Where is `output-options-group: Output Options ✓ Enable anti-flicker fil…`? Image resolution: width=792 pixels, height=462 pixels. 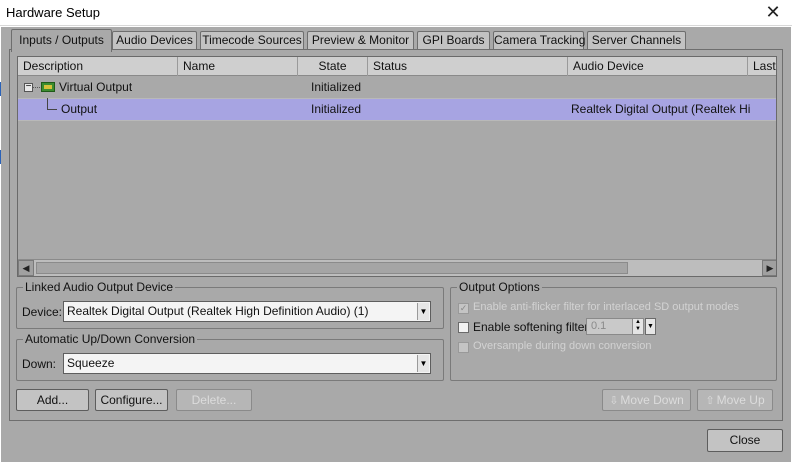 output-options-group: Output Options ✓ Enable anti-flicker fil… is located at coordinates (613, 330).